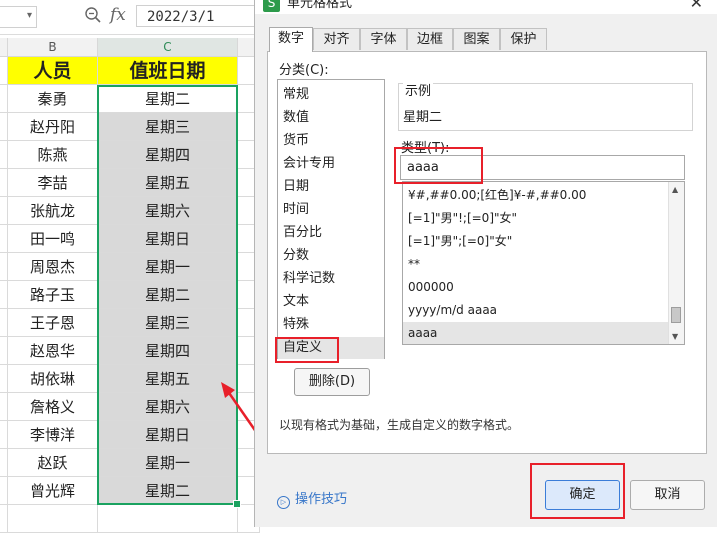 The width and height of the screenshot is (717, 533). What do you see at coordinates (536, 264) in the screenshot?
I see `format-item: **` at bounding box center [536, 264].